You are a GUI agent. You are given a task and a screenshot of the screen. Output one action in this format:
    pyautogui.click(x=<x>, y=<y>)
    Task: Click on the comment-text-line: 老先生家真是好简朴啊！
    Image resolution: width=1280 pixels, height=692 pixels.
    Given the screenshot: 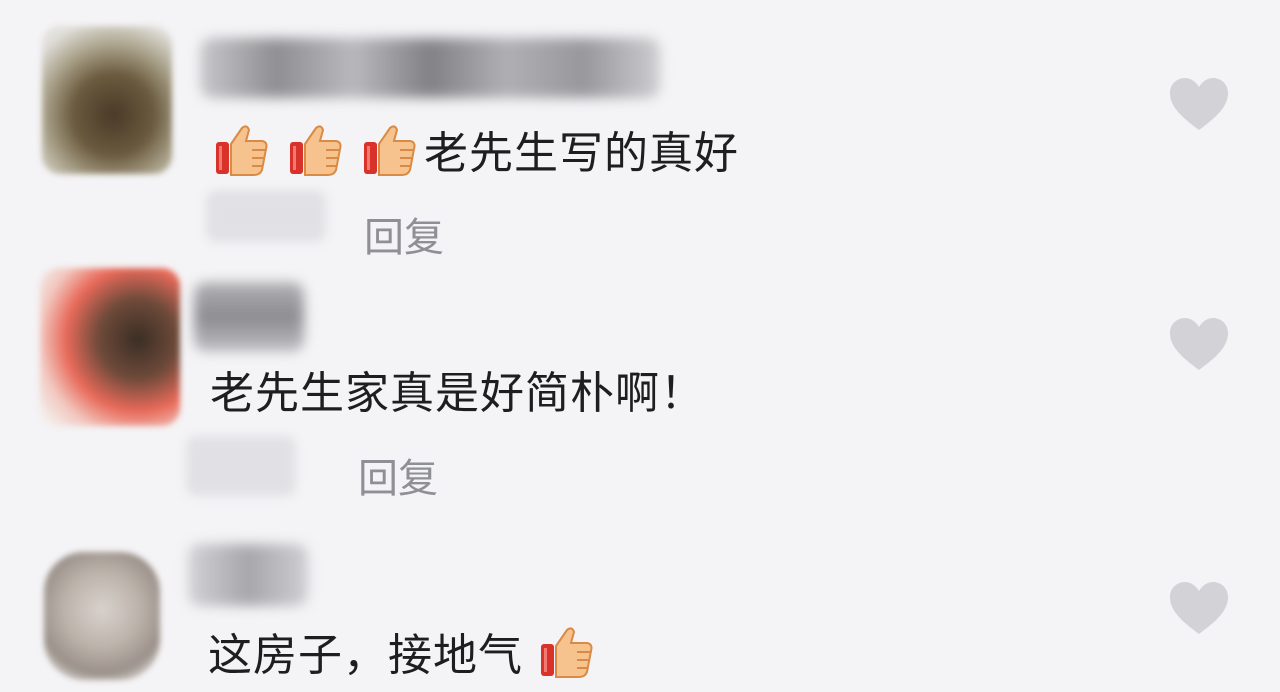 What is the action you would take?
    pyautogui.click(x=457, y=389)
    